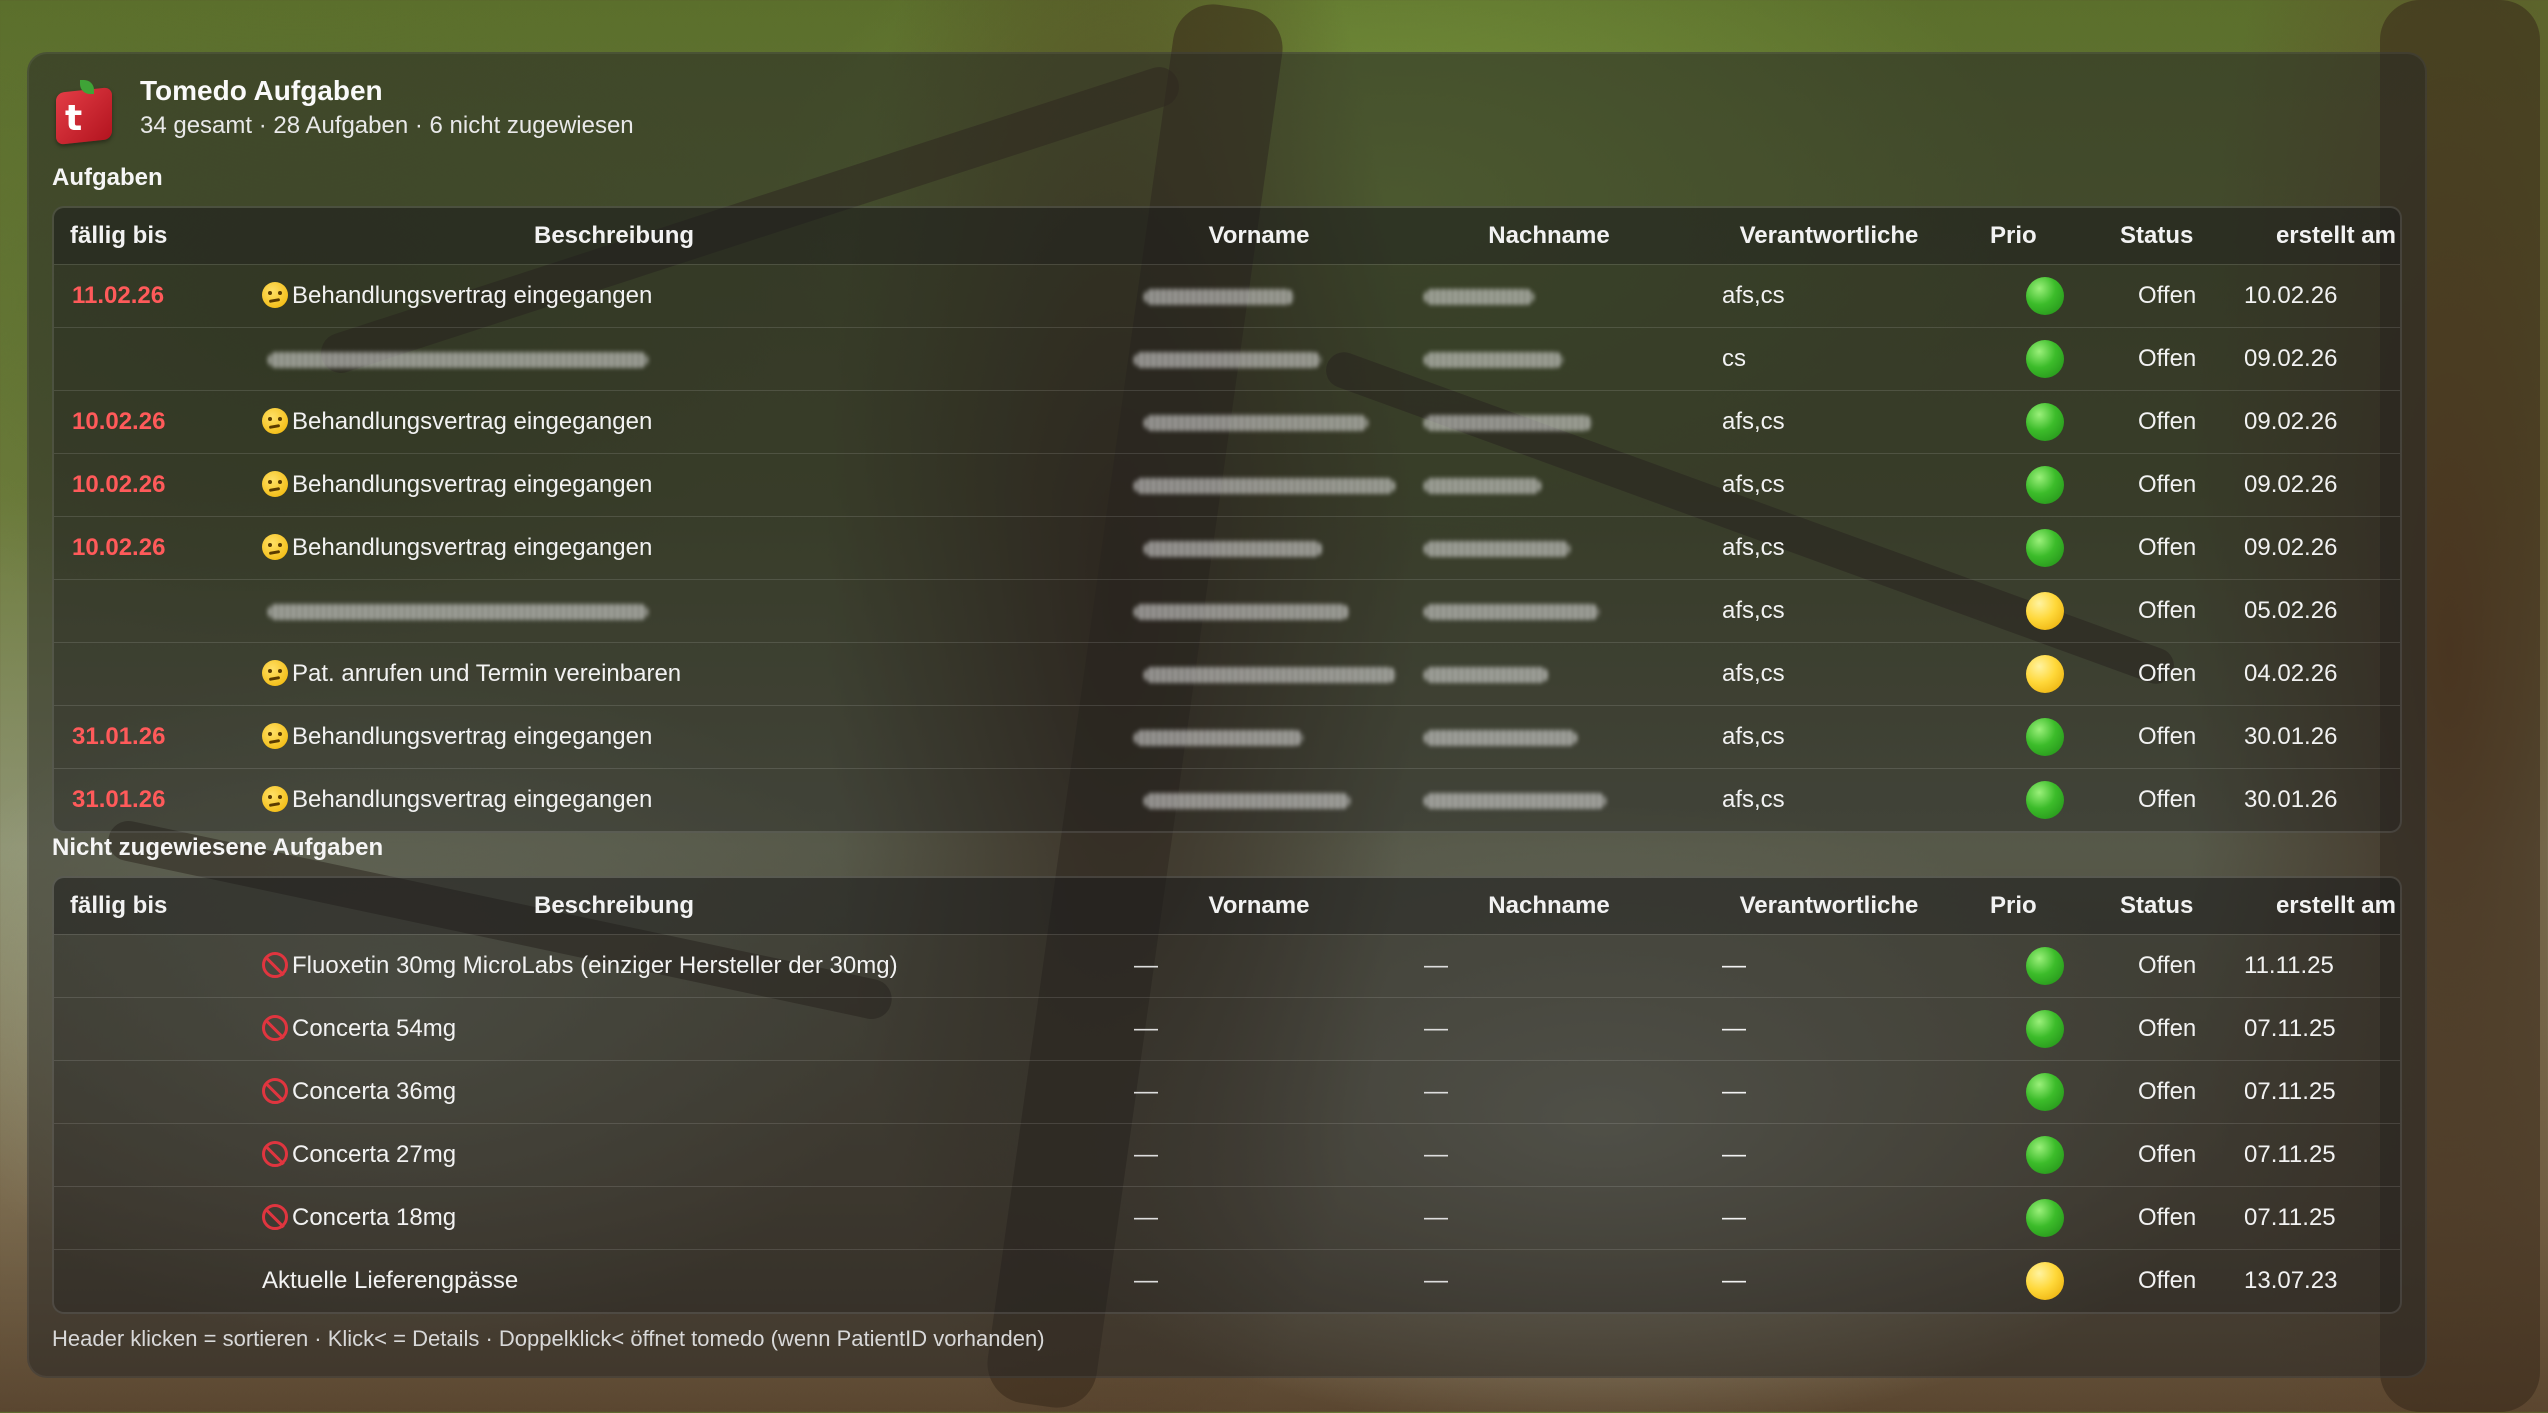 The height and width of the screenshot is (1413, 2548). Describe the element at coordinates (2291, 358) in the screenshot. I see `created-date-cell-text: 09.02.26` at that location.